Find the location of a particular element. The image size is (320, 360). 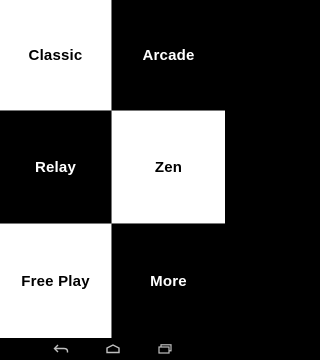

recent-apps-icon is located at coordinates (164, 349).